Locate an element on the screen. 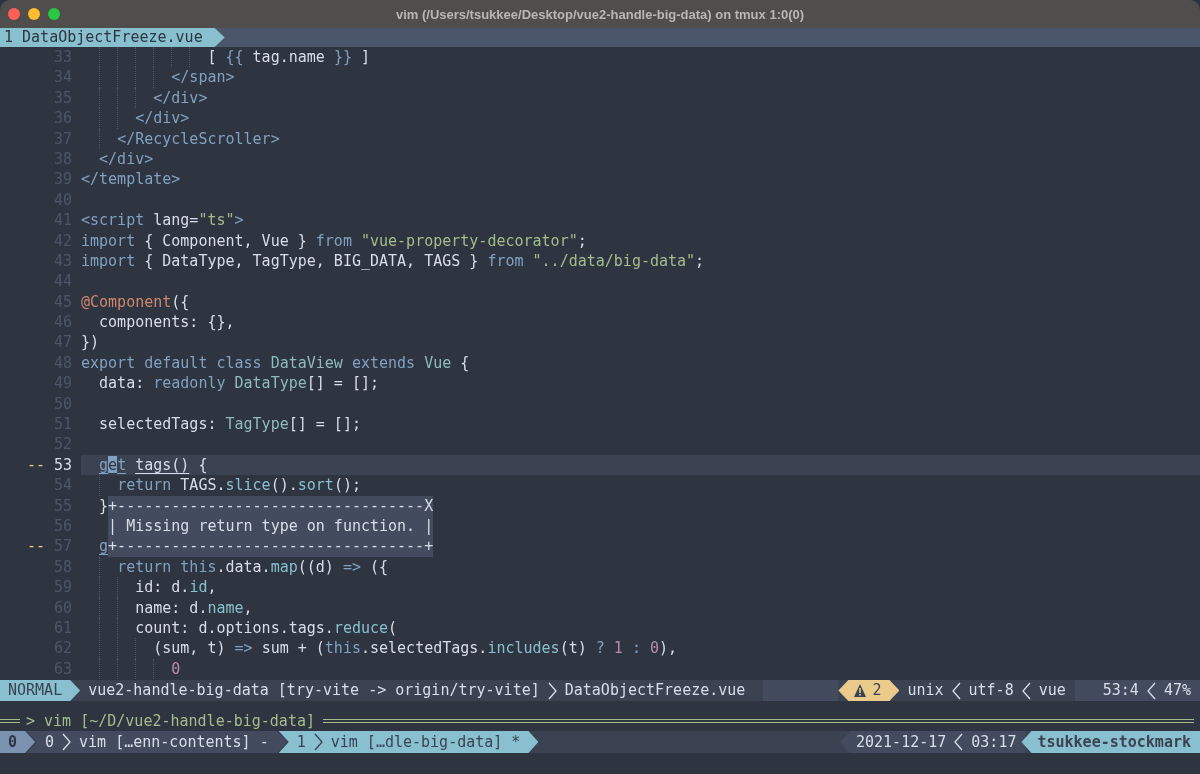  code-line: <script lang="ts"> is located at coordinates (162, 220).